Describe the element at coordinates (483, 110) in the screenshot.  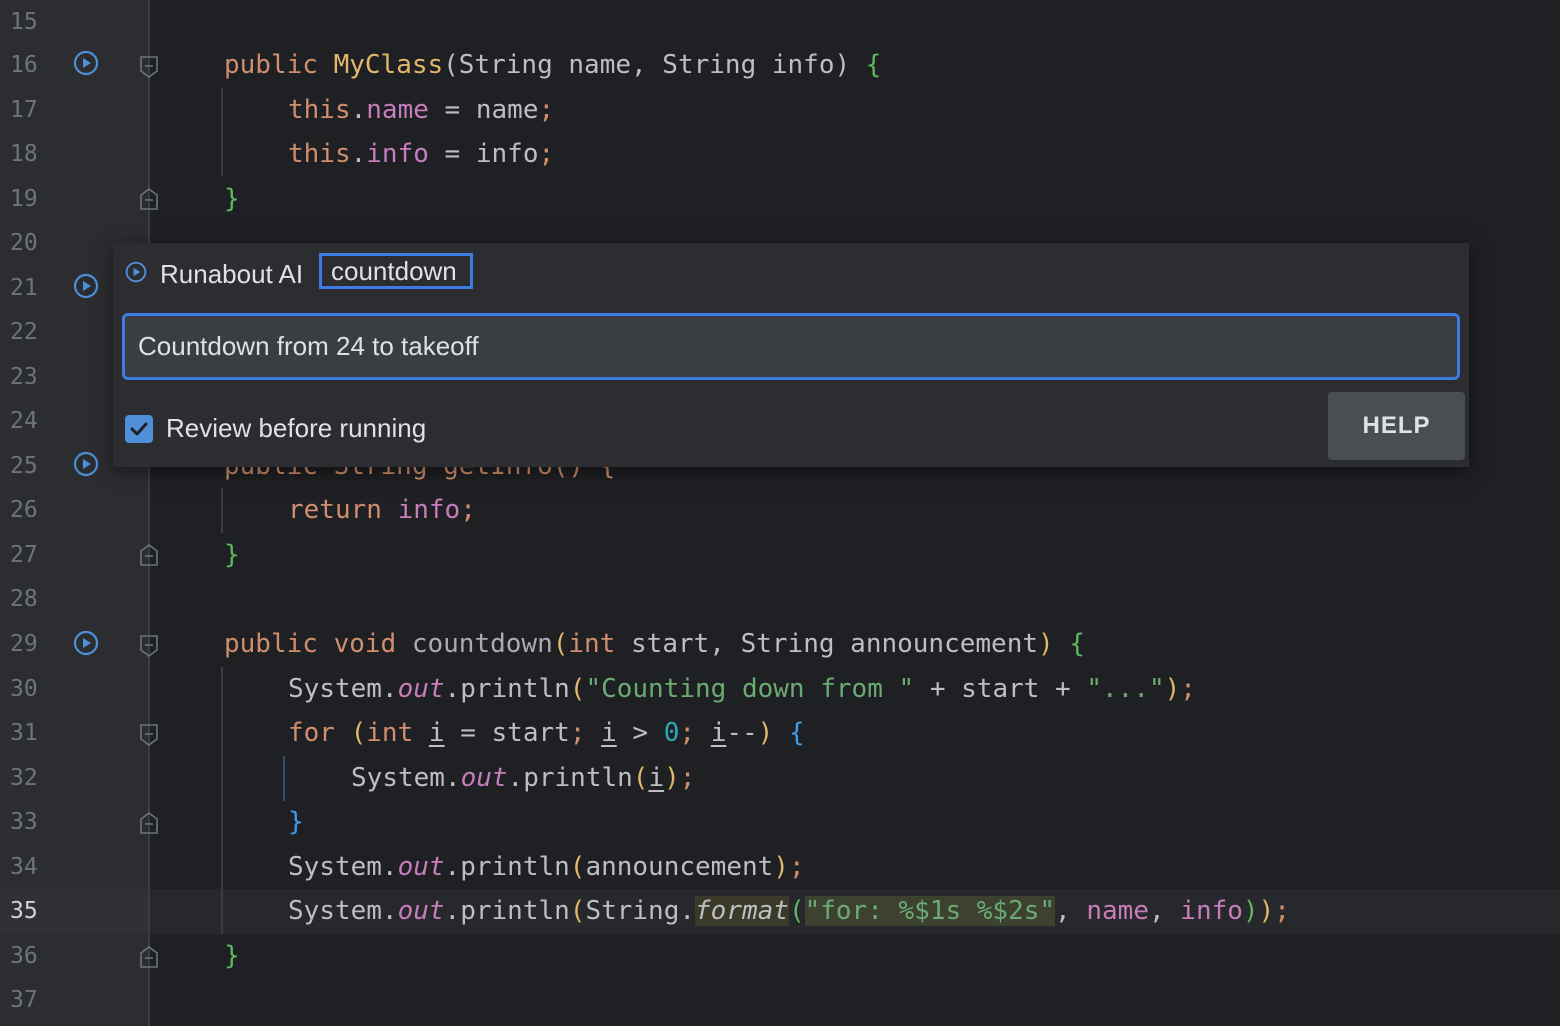
I see `code-token: = name` at that location.